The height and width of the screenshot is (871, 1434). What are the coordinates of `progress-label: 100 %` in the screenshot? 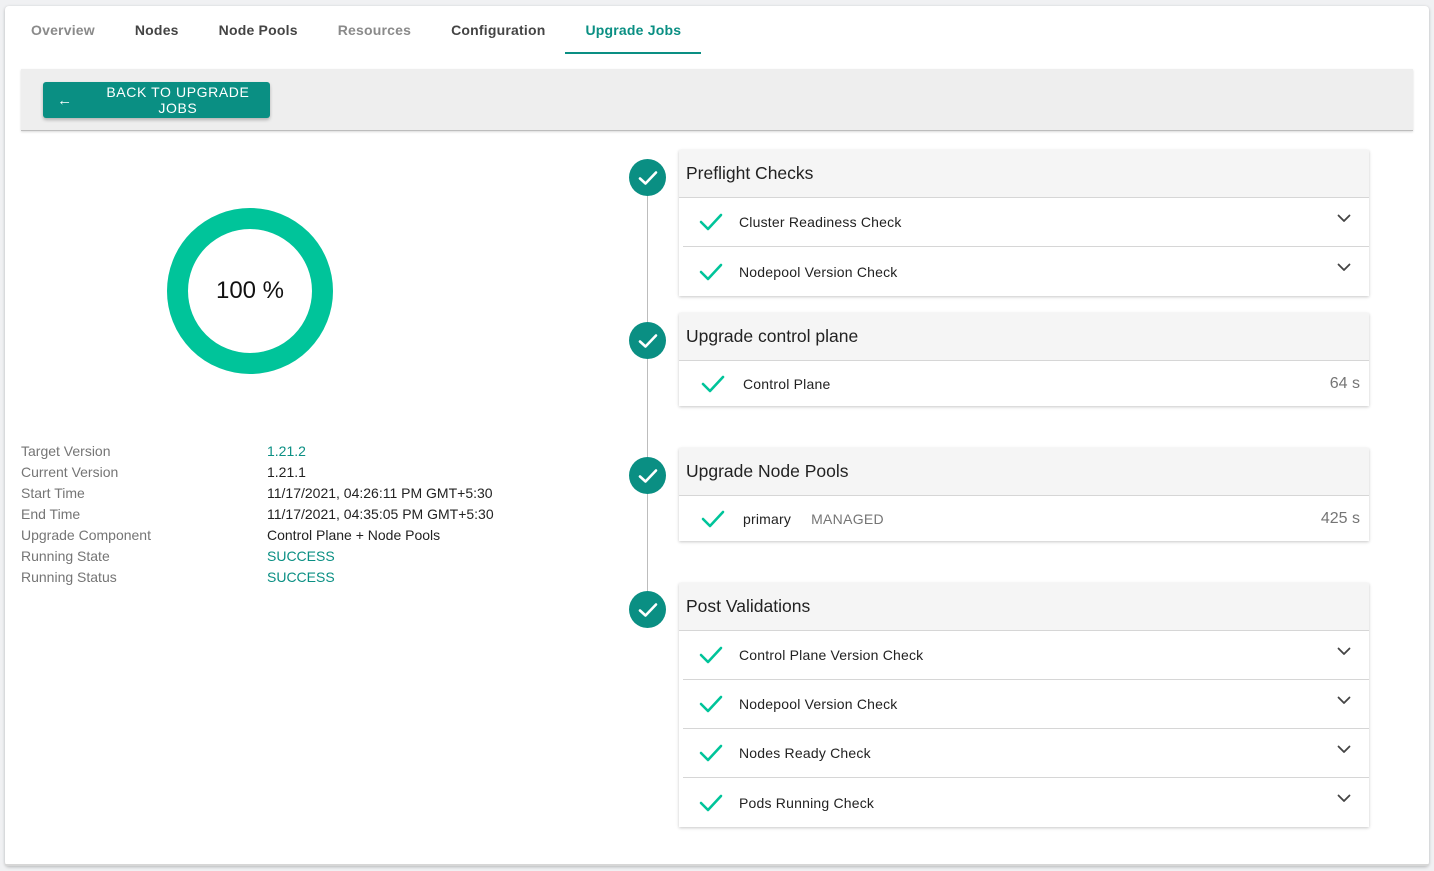 It's located at (250, 290).